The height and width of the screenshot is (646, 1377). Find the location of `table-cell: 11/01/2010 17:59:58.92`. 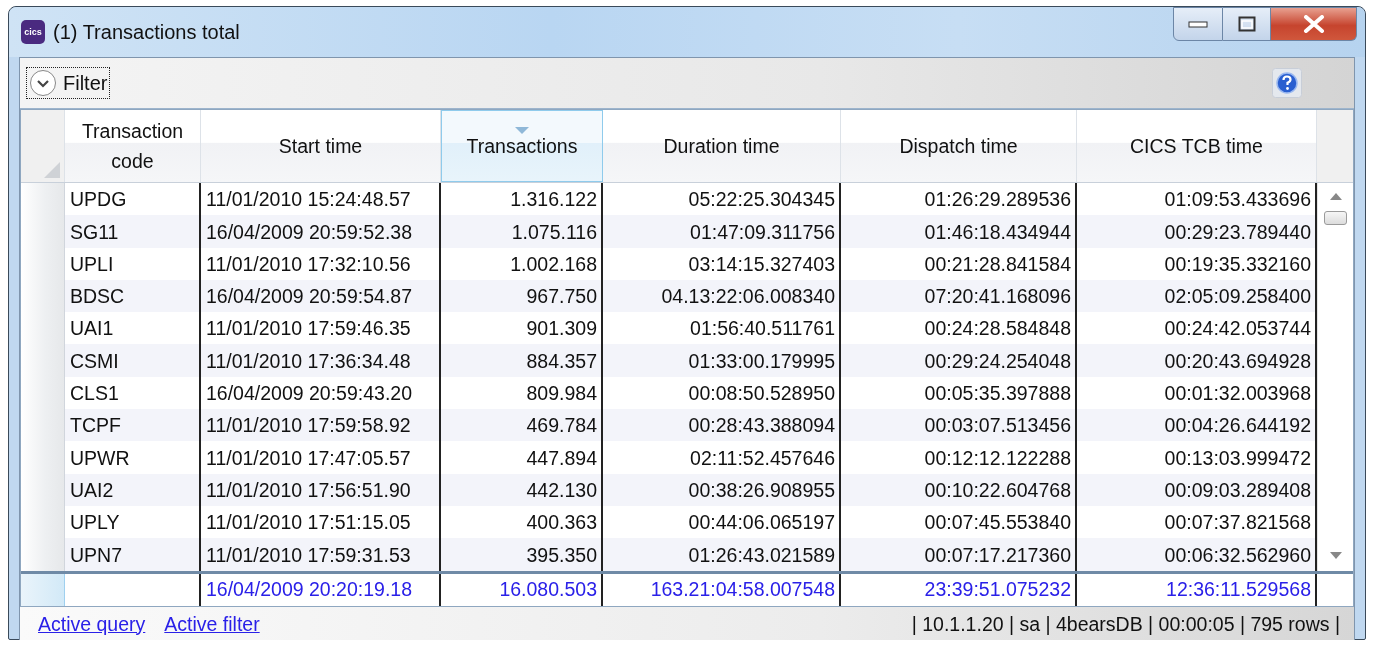

table-cell: 11/01/2010 17:59:58.92 is located at coordinates (321, 425).